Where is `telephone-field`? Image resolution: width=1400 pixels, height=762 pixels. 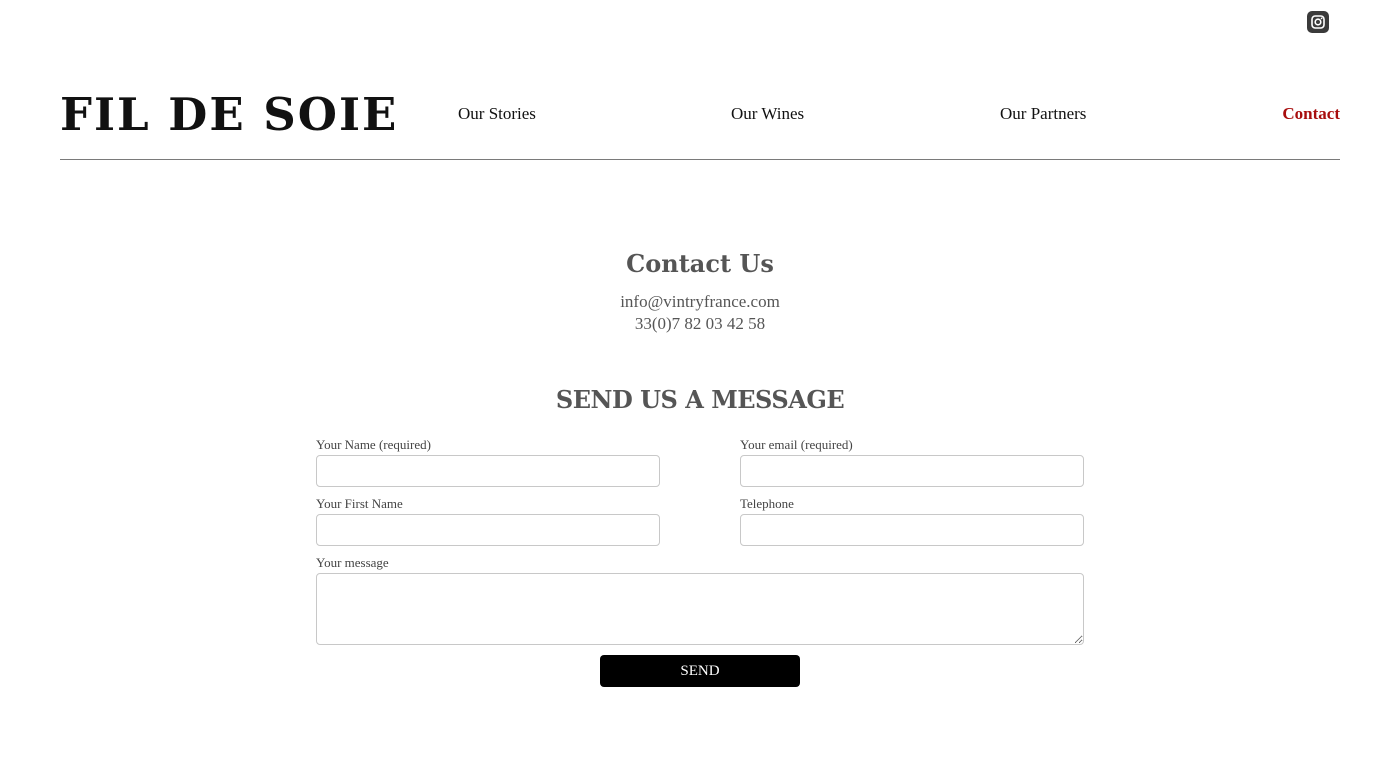 telephone-field is located at coordinates (912, 530).